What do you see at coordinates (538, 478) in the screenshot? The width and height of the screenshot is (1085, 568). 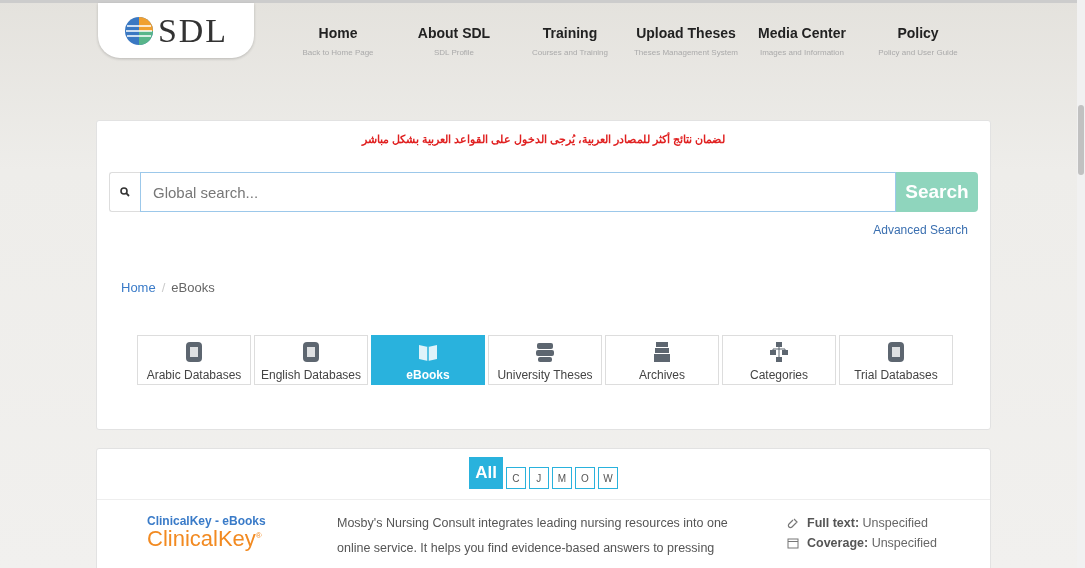 I see `letter-filter: J` at bounding box center [538, 478].